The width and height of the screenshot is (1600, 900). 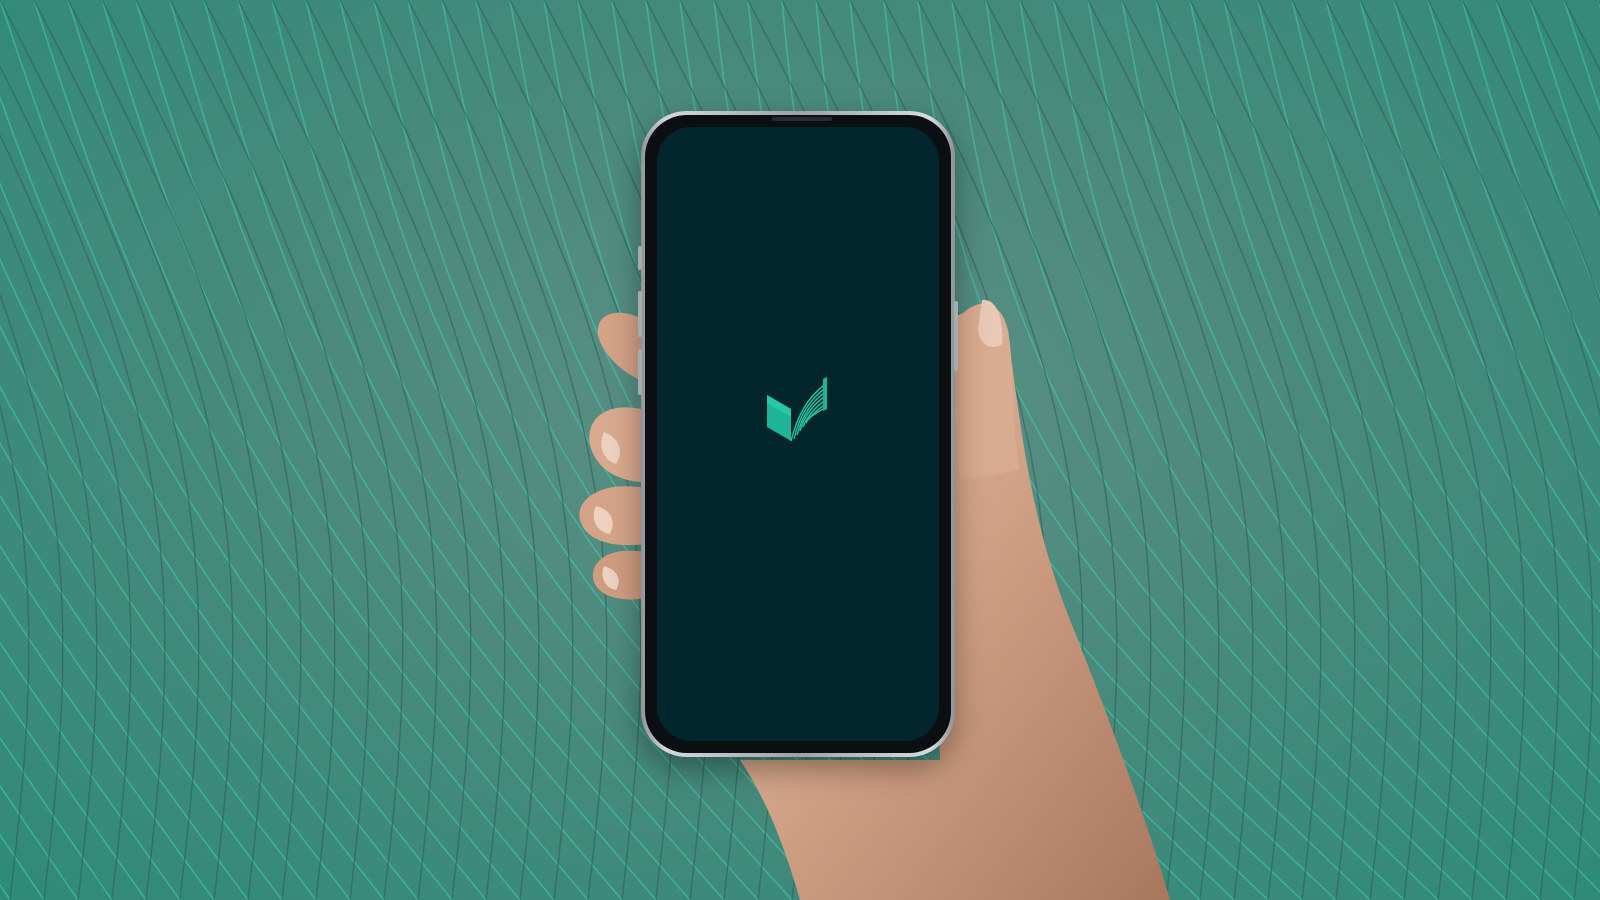 I want to click on phone-screen, so click(x=798, y=434).